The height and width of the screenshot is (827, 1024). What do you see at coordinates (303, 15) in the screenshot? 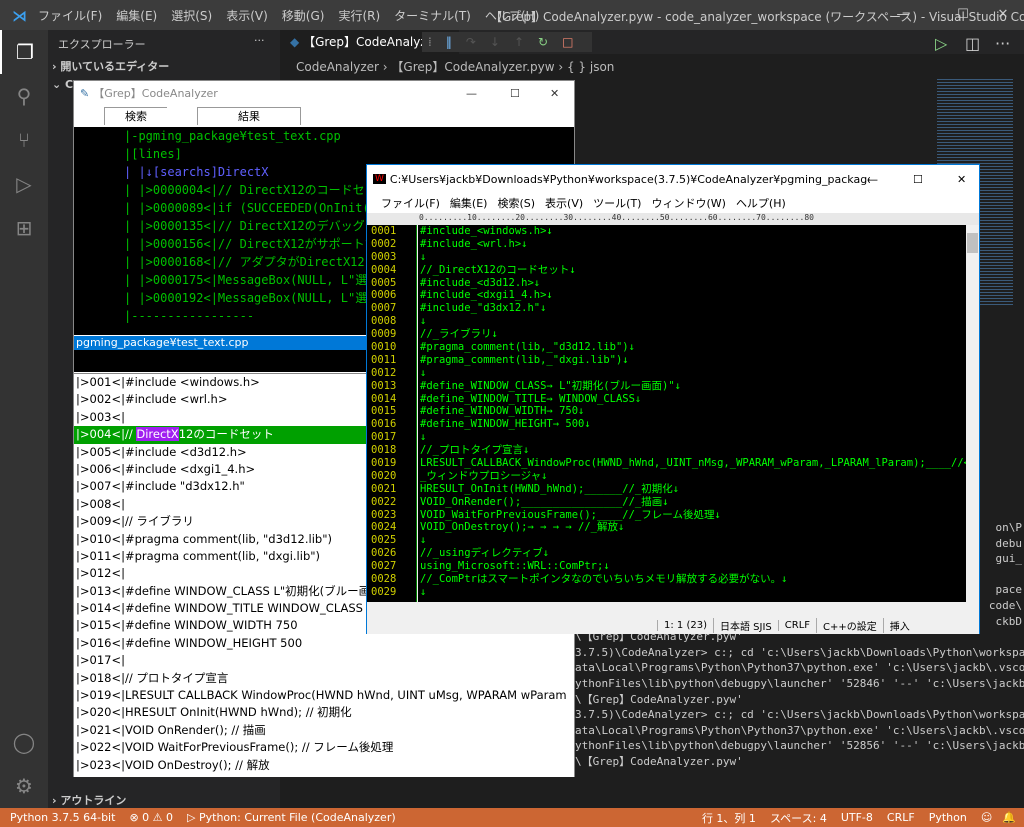
I see `menu-go: 移動(G)` at bounding box center [303, 15].